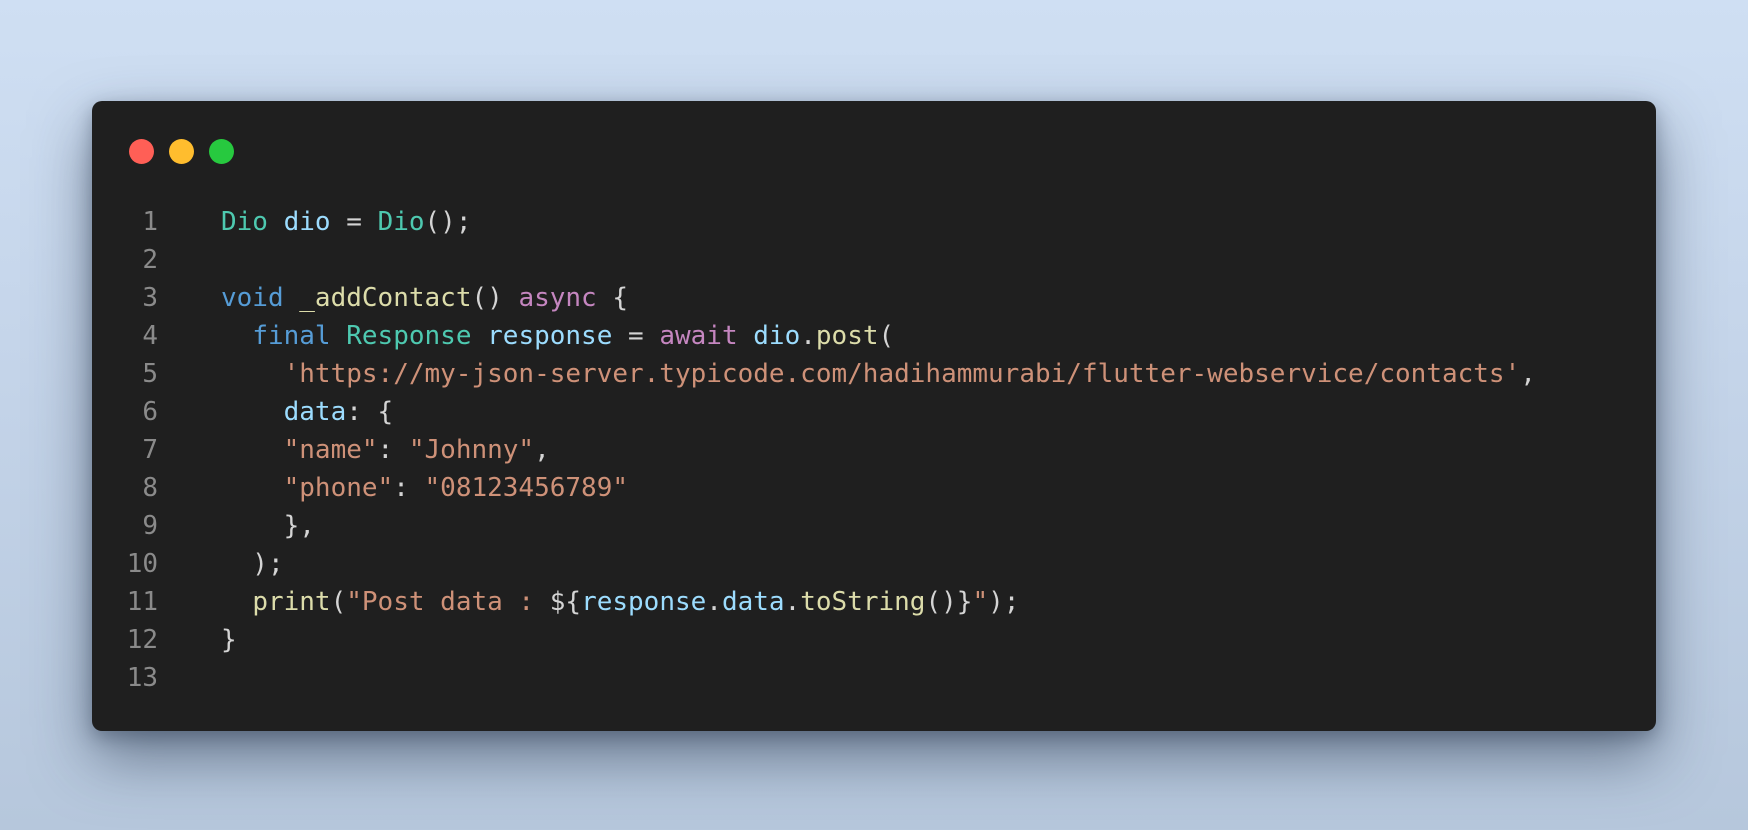 The width and height of the screenshot is (1748, 830). I want to click on code-line: 2, so click(874, 260).